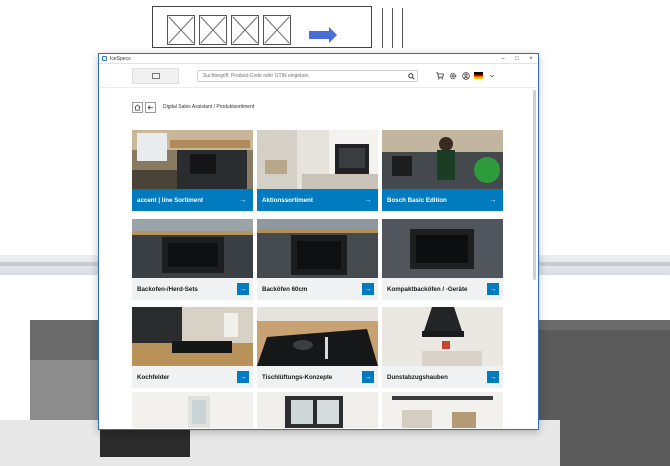 This screenshot has height=466, width=670. I want to click on plan-outline, so click(262, 27).